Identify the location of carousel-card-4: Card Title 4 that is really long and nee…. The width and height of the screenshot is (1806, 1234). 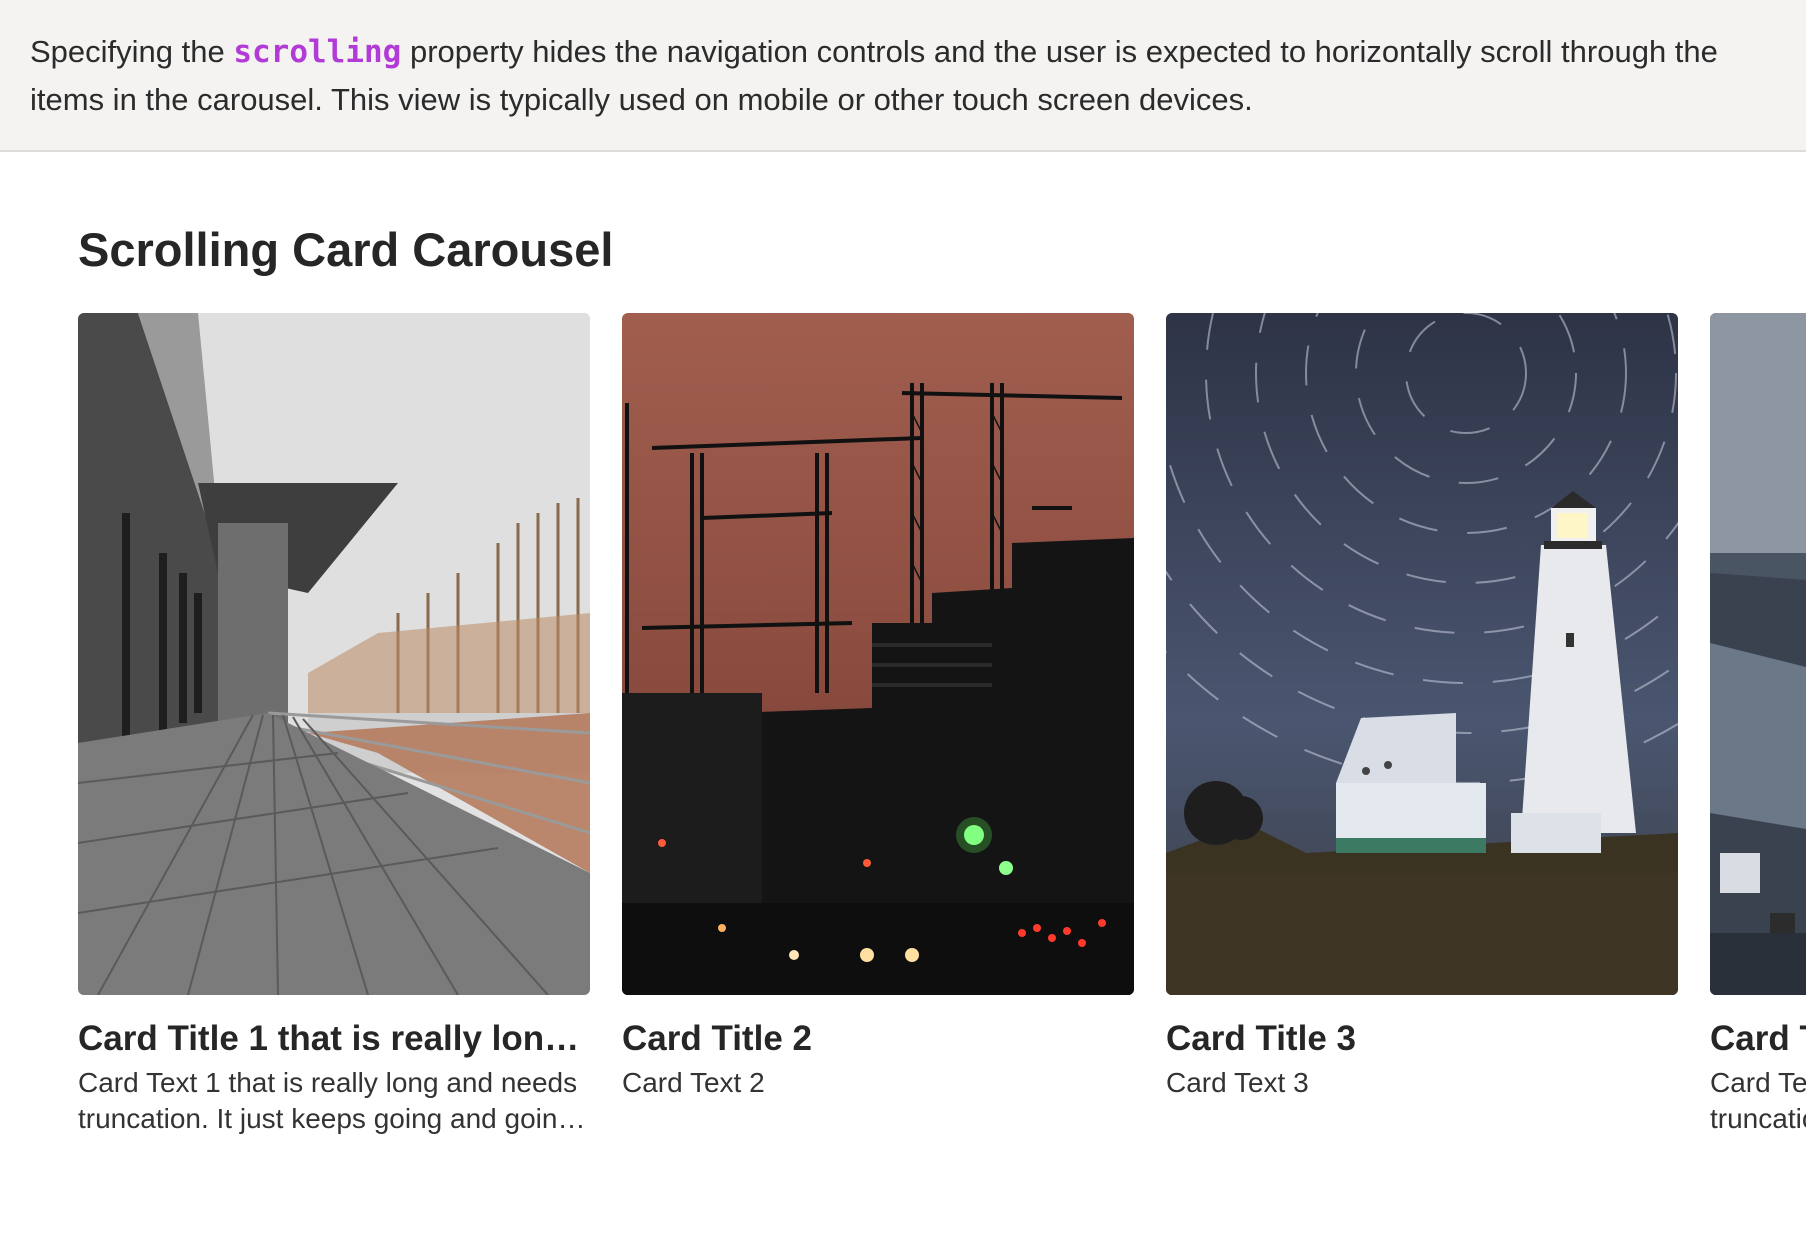
(1758, 725).